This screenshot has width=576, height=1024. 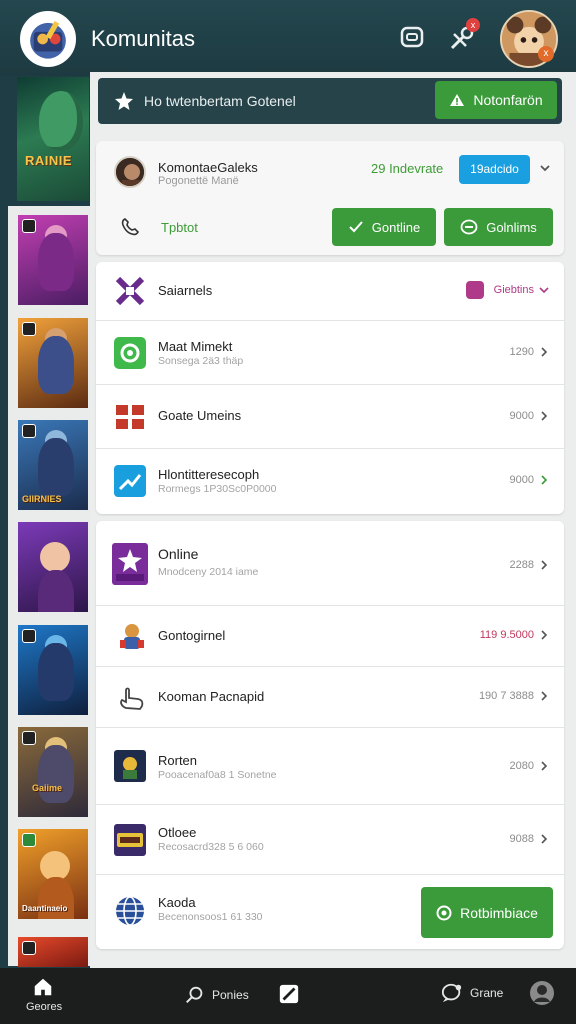 I want to click on list-item-title: Rorten, so click(x=178, y=760).